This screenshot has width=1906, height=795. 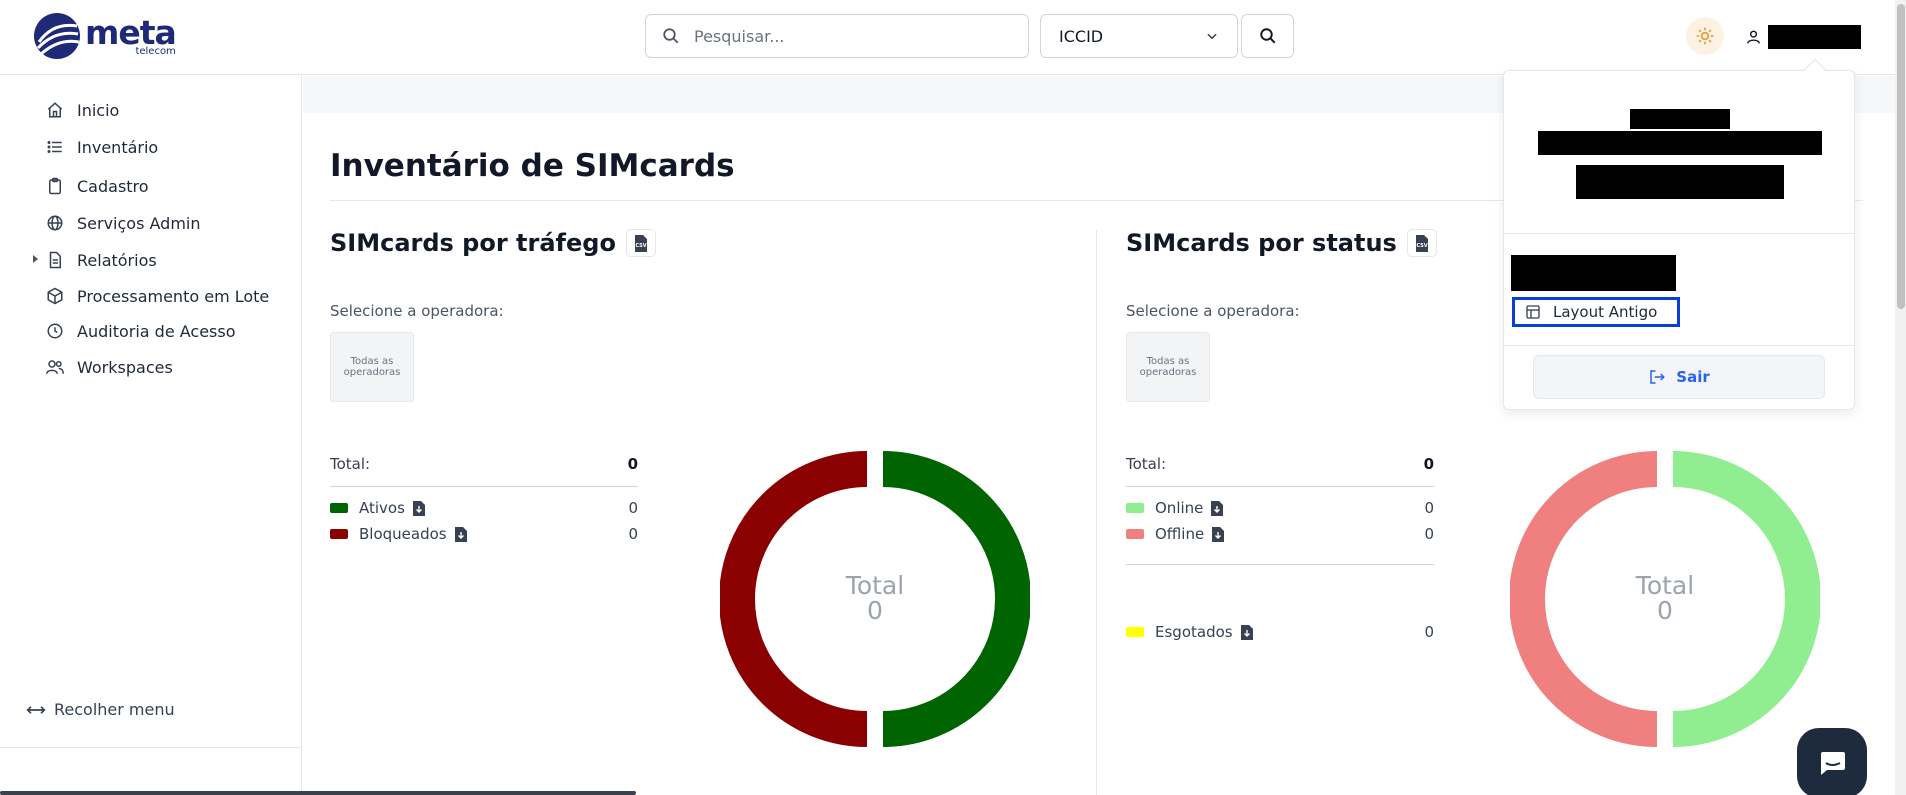 I want to click on sidebar-item-auditoria-de-acesso: Auditoria de Acesso, so click(x=140, y=331).